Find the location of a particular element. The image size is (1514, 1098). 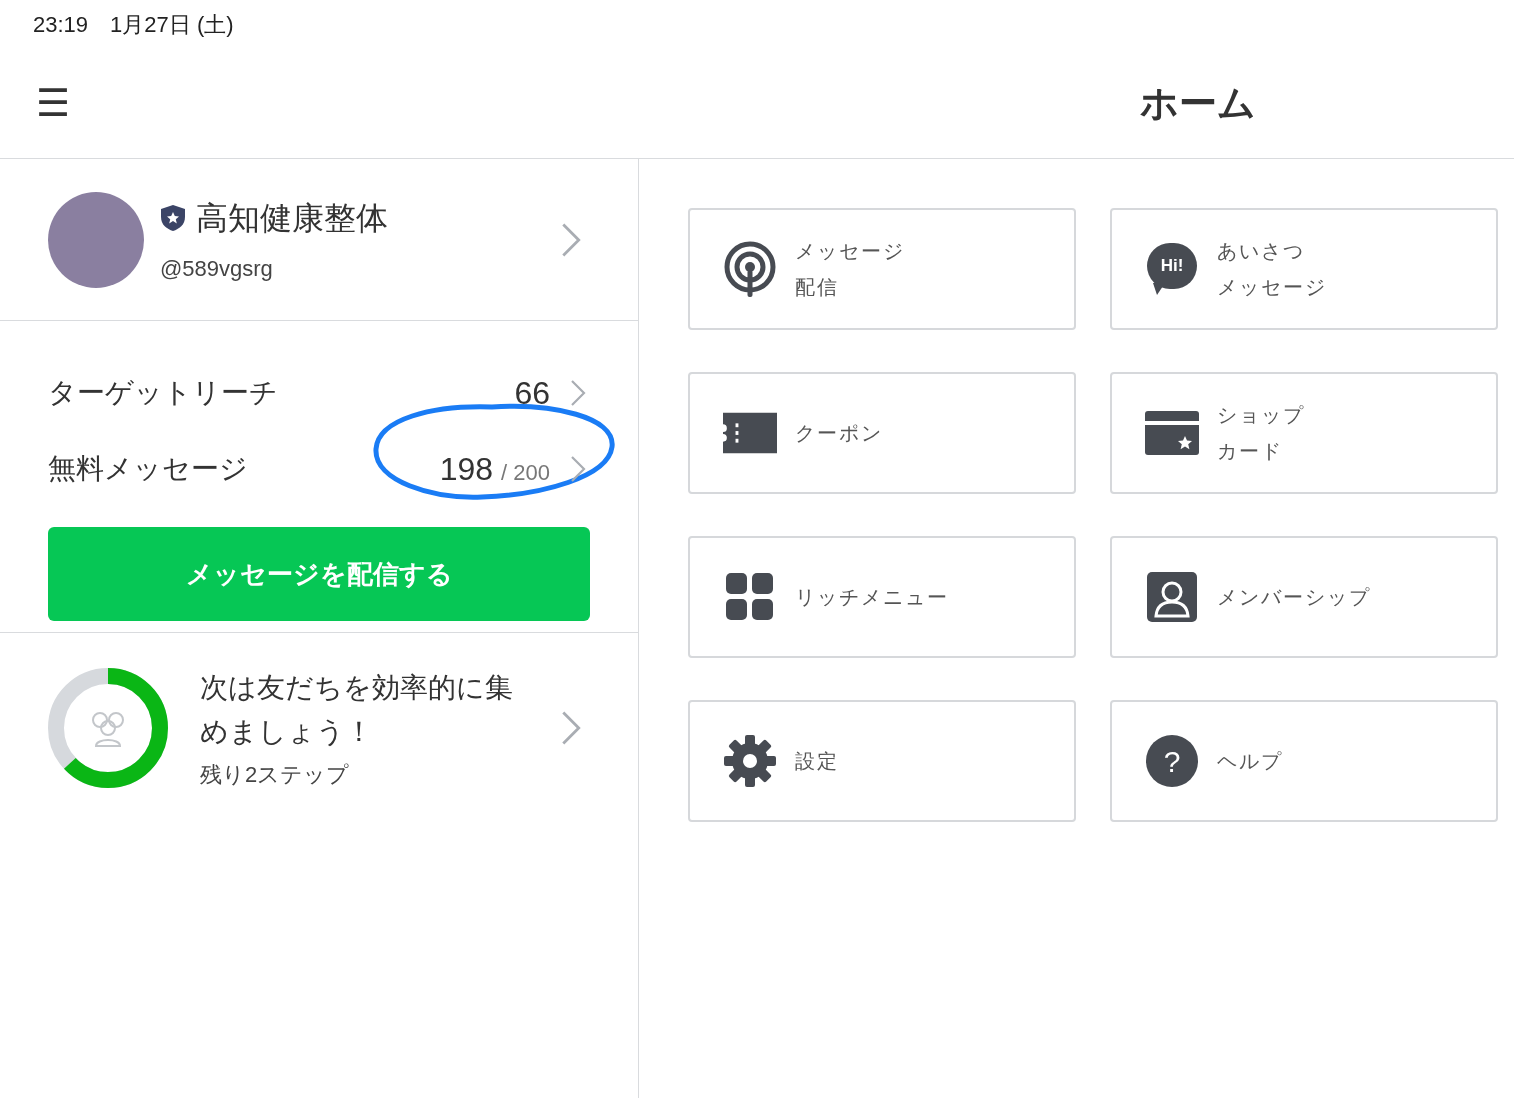

stat-label: 無料メッセージ is located at coordinates (148, 469).